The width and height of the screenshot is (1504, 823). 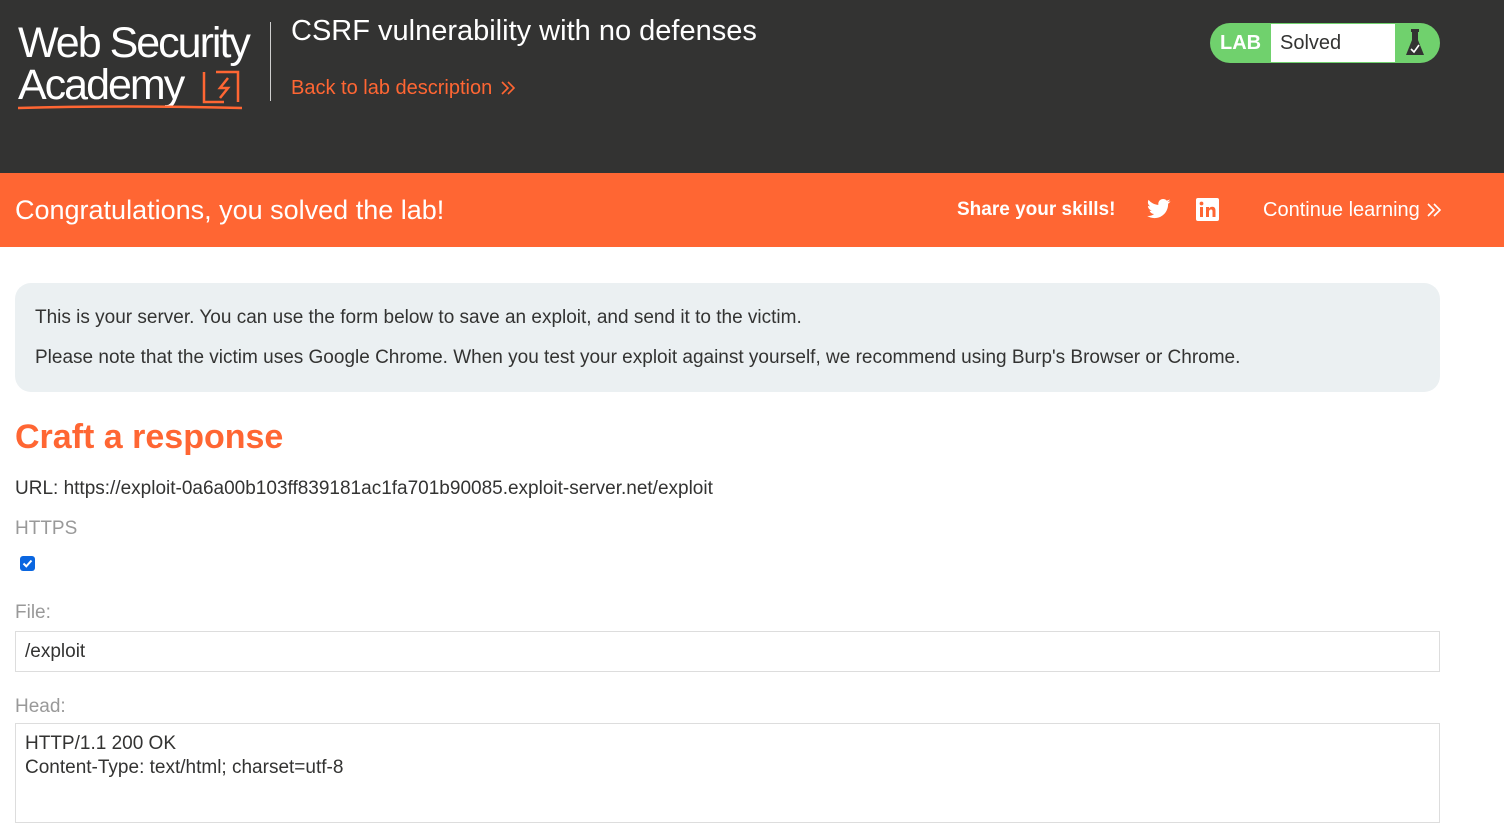 I want to click on congratulations-message: Congratulations, you solved the lab!, so click(x=230, y=210).